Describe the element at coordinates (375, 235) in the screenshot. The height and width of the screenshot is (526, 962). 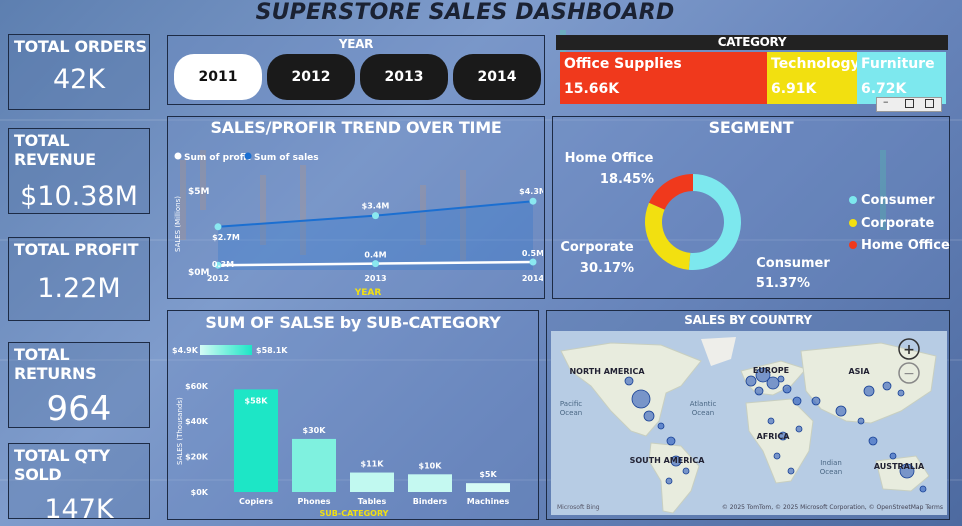
I see `sales-area` at that location.